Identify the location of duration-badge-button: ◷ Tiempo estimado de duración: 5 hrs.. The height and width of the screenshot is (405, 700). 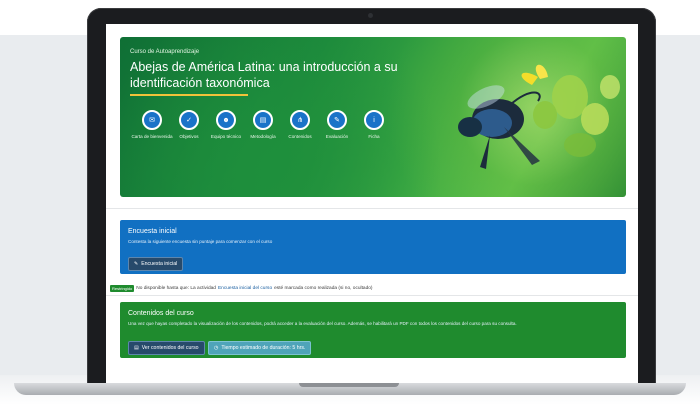
(260, 348).